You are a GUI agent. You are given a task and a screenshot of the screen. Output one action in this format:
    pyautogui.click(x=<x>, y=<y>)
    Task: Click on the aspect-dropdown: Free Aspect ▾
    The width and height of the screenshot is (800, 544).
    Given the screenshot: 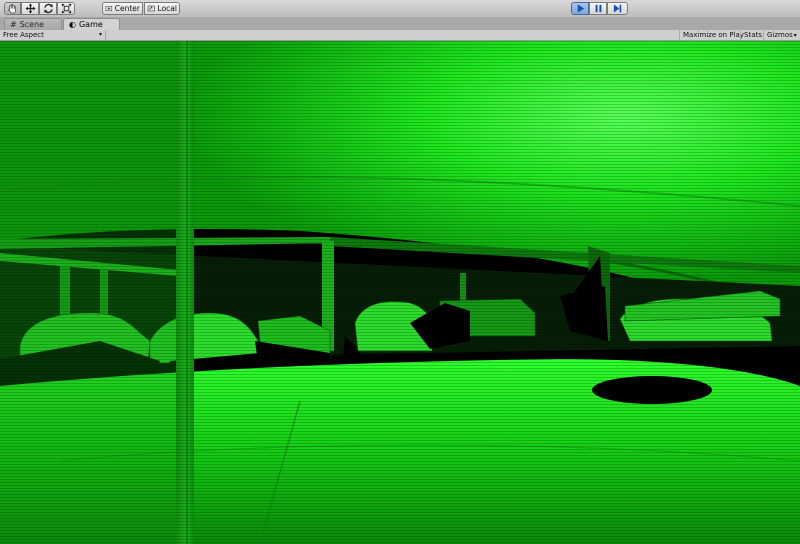 What is the action you would take?
    pyautogui.click(x=53, y=35)
    